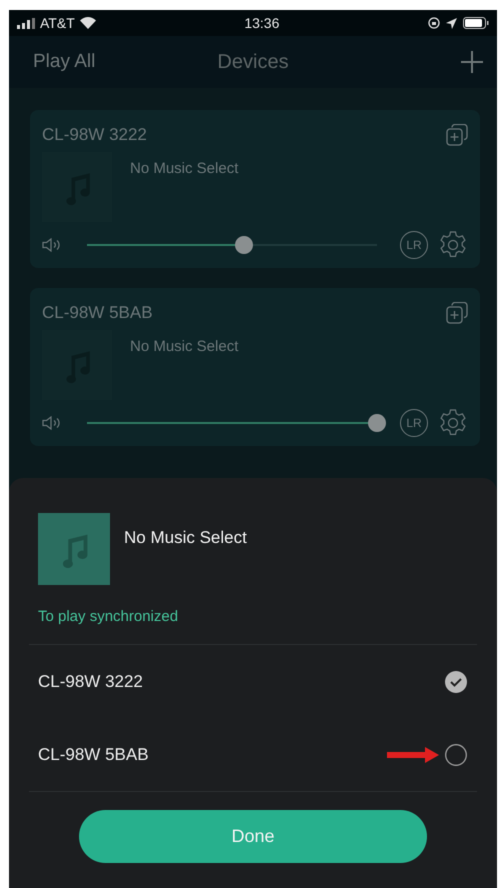 The width and height of the screenshot is (502, 888). I want to click on screen-title: Devices, so click(253, 62).